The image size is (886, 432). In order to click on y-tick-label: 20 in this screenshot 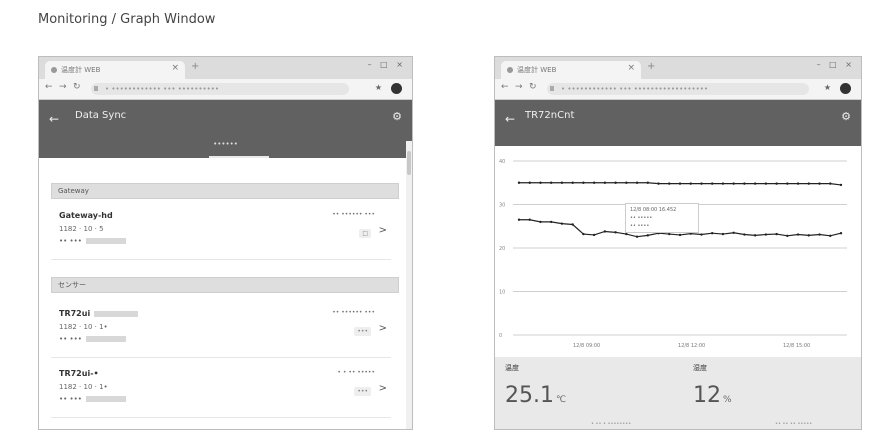, I will do `click(502, 249)`.